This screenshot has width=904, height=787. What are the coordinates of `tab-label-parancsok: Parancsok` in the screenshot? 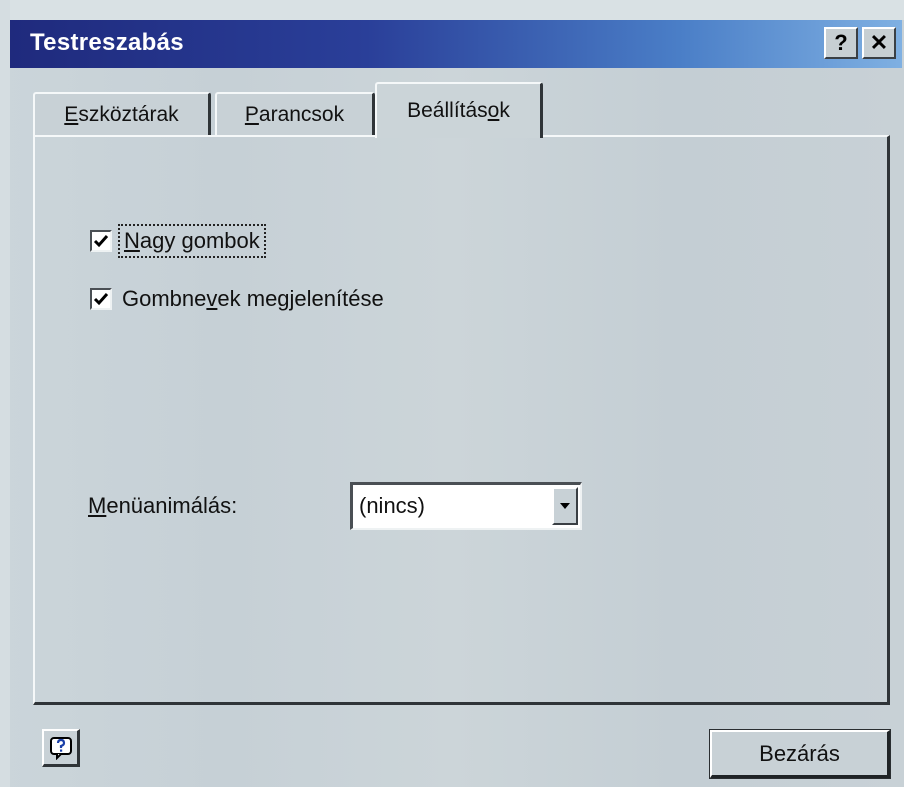 It's located at (294, 114).